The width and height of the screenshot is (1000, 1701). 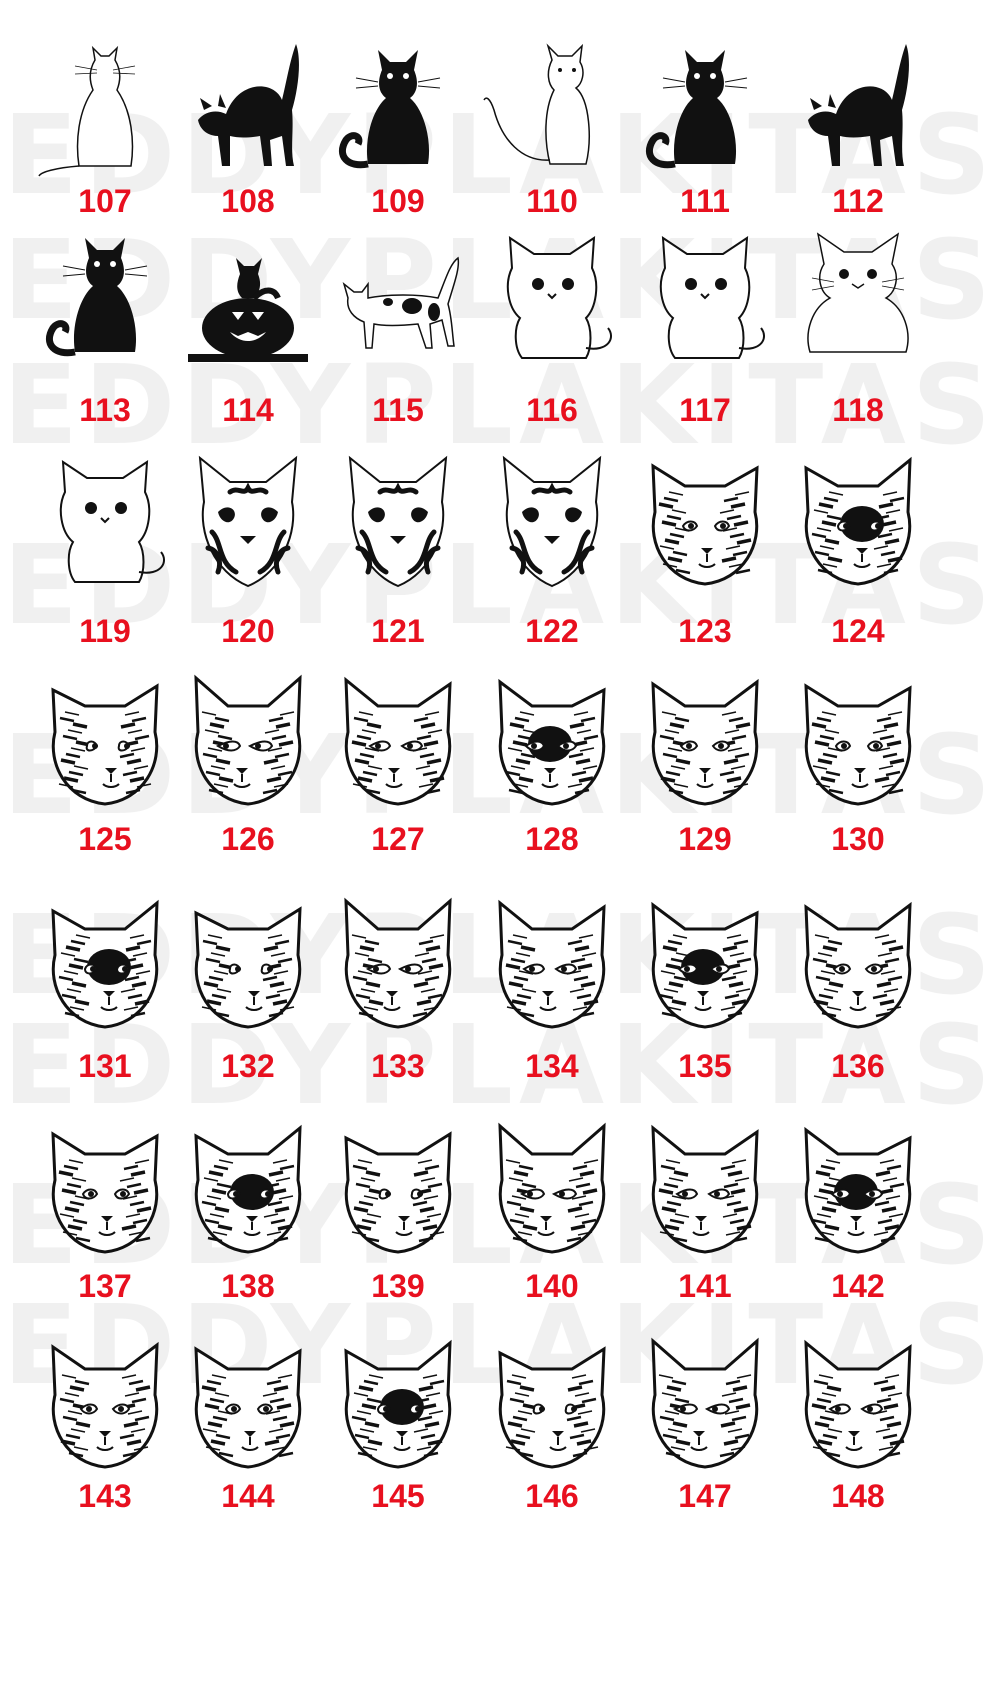 I want to click on item-number-label: 147, so click(x=705, y=1496).